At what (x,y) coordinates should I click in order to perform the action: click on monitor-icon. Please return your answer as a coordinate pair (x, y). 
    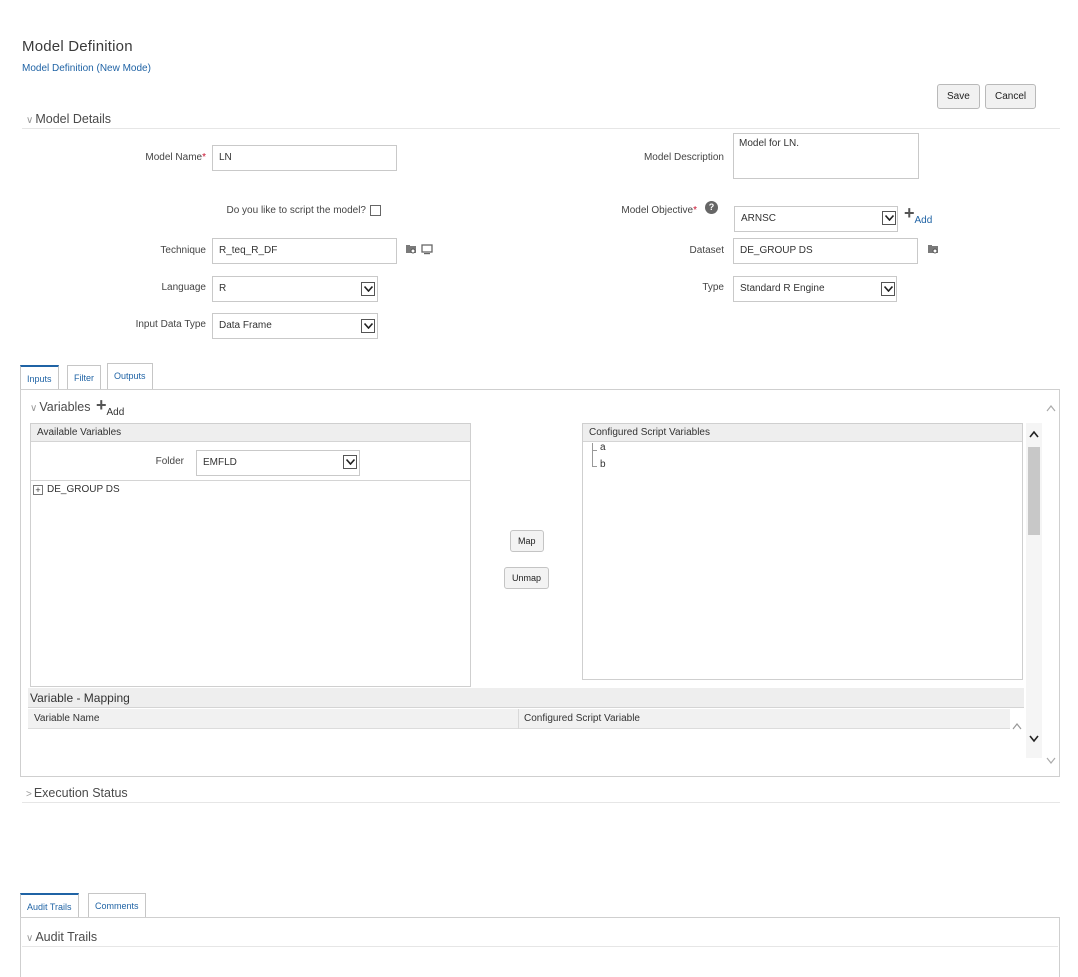
    Looking at the image, I should click on (427, 250).